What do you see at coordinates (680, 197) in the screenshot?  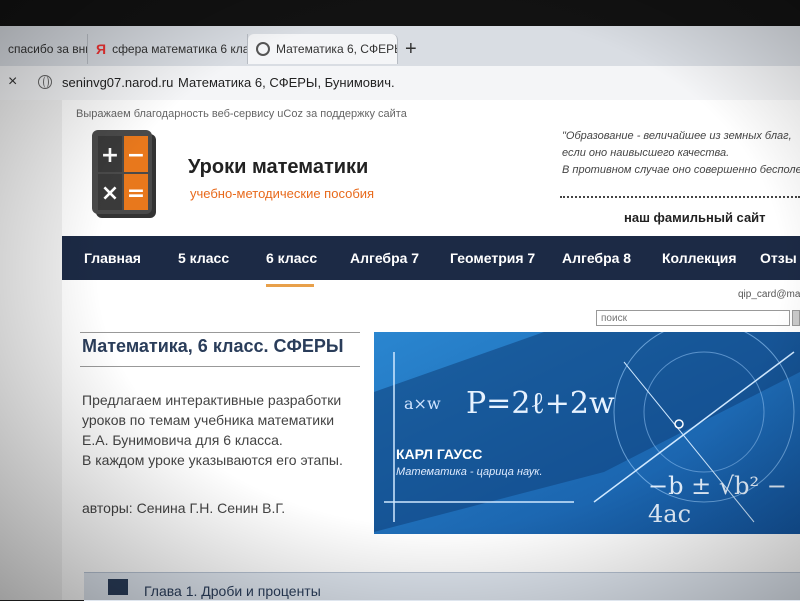 I see `dotted-divider` at bounding box center [680, 197].